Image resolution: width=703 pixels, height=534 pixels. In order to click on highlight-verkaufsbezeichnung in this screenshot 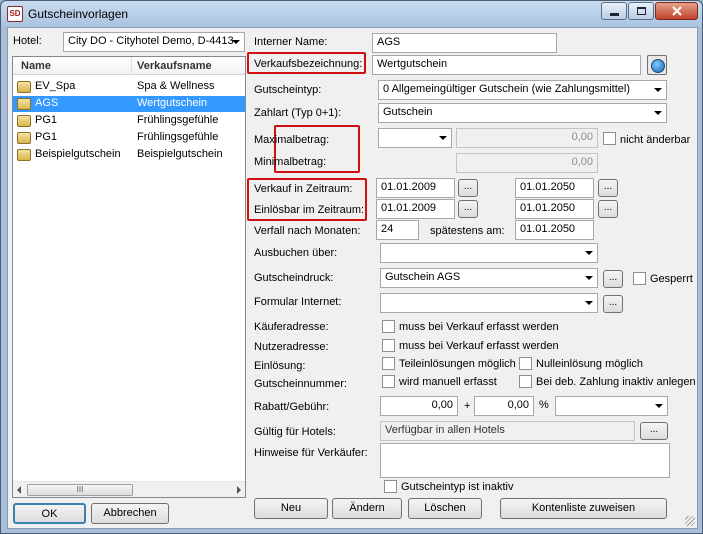, I will do `click(306, 63)`.